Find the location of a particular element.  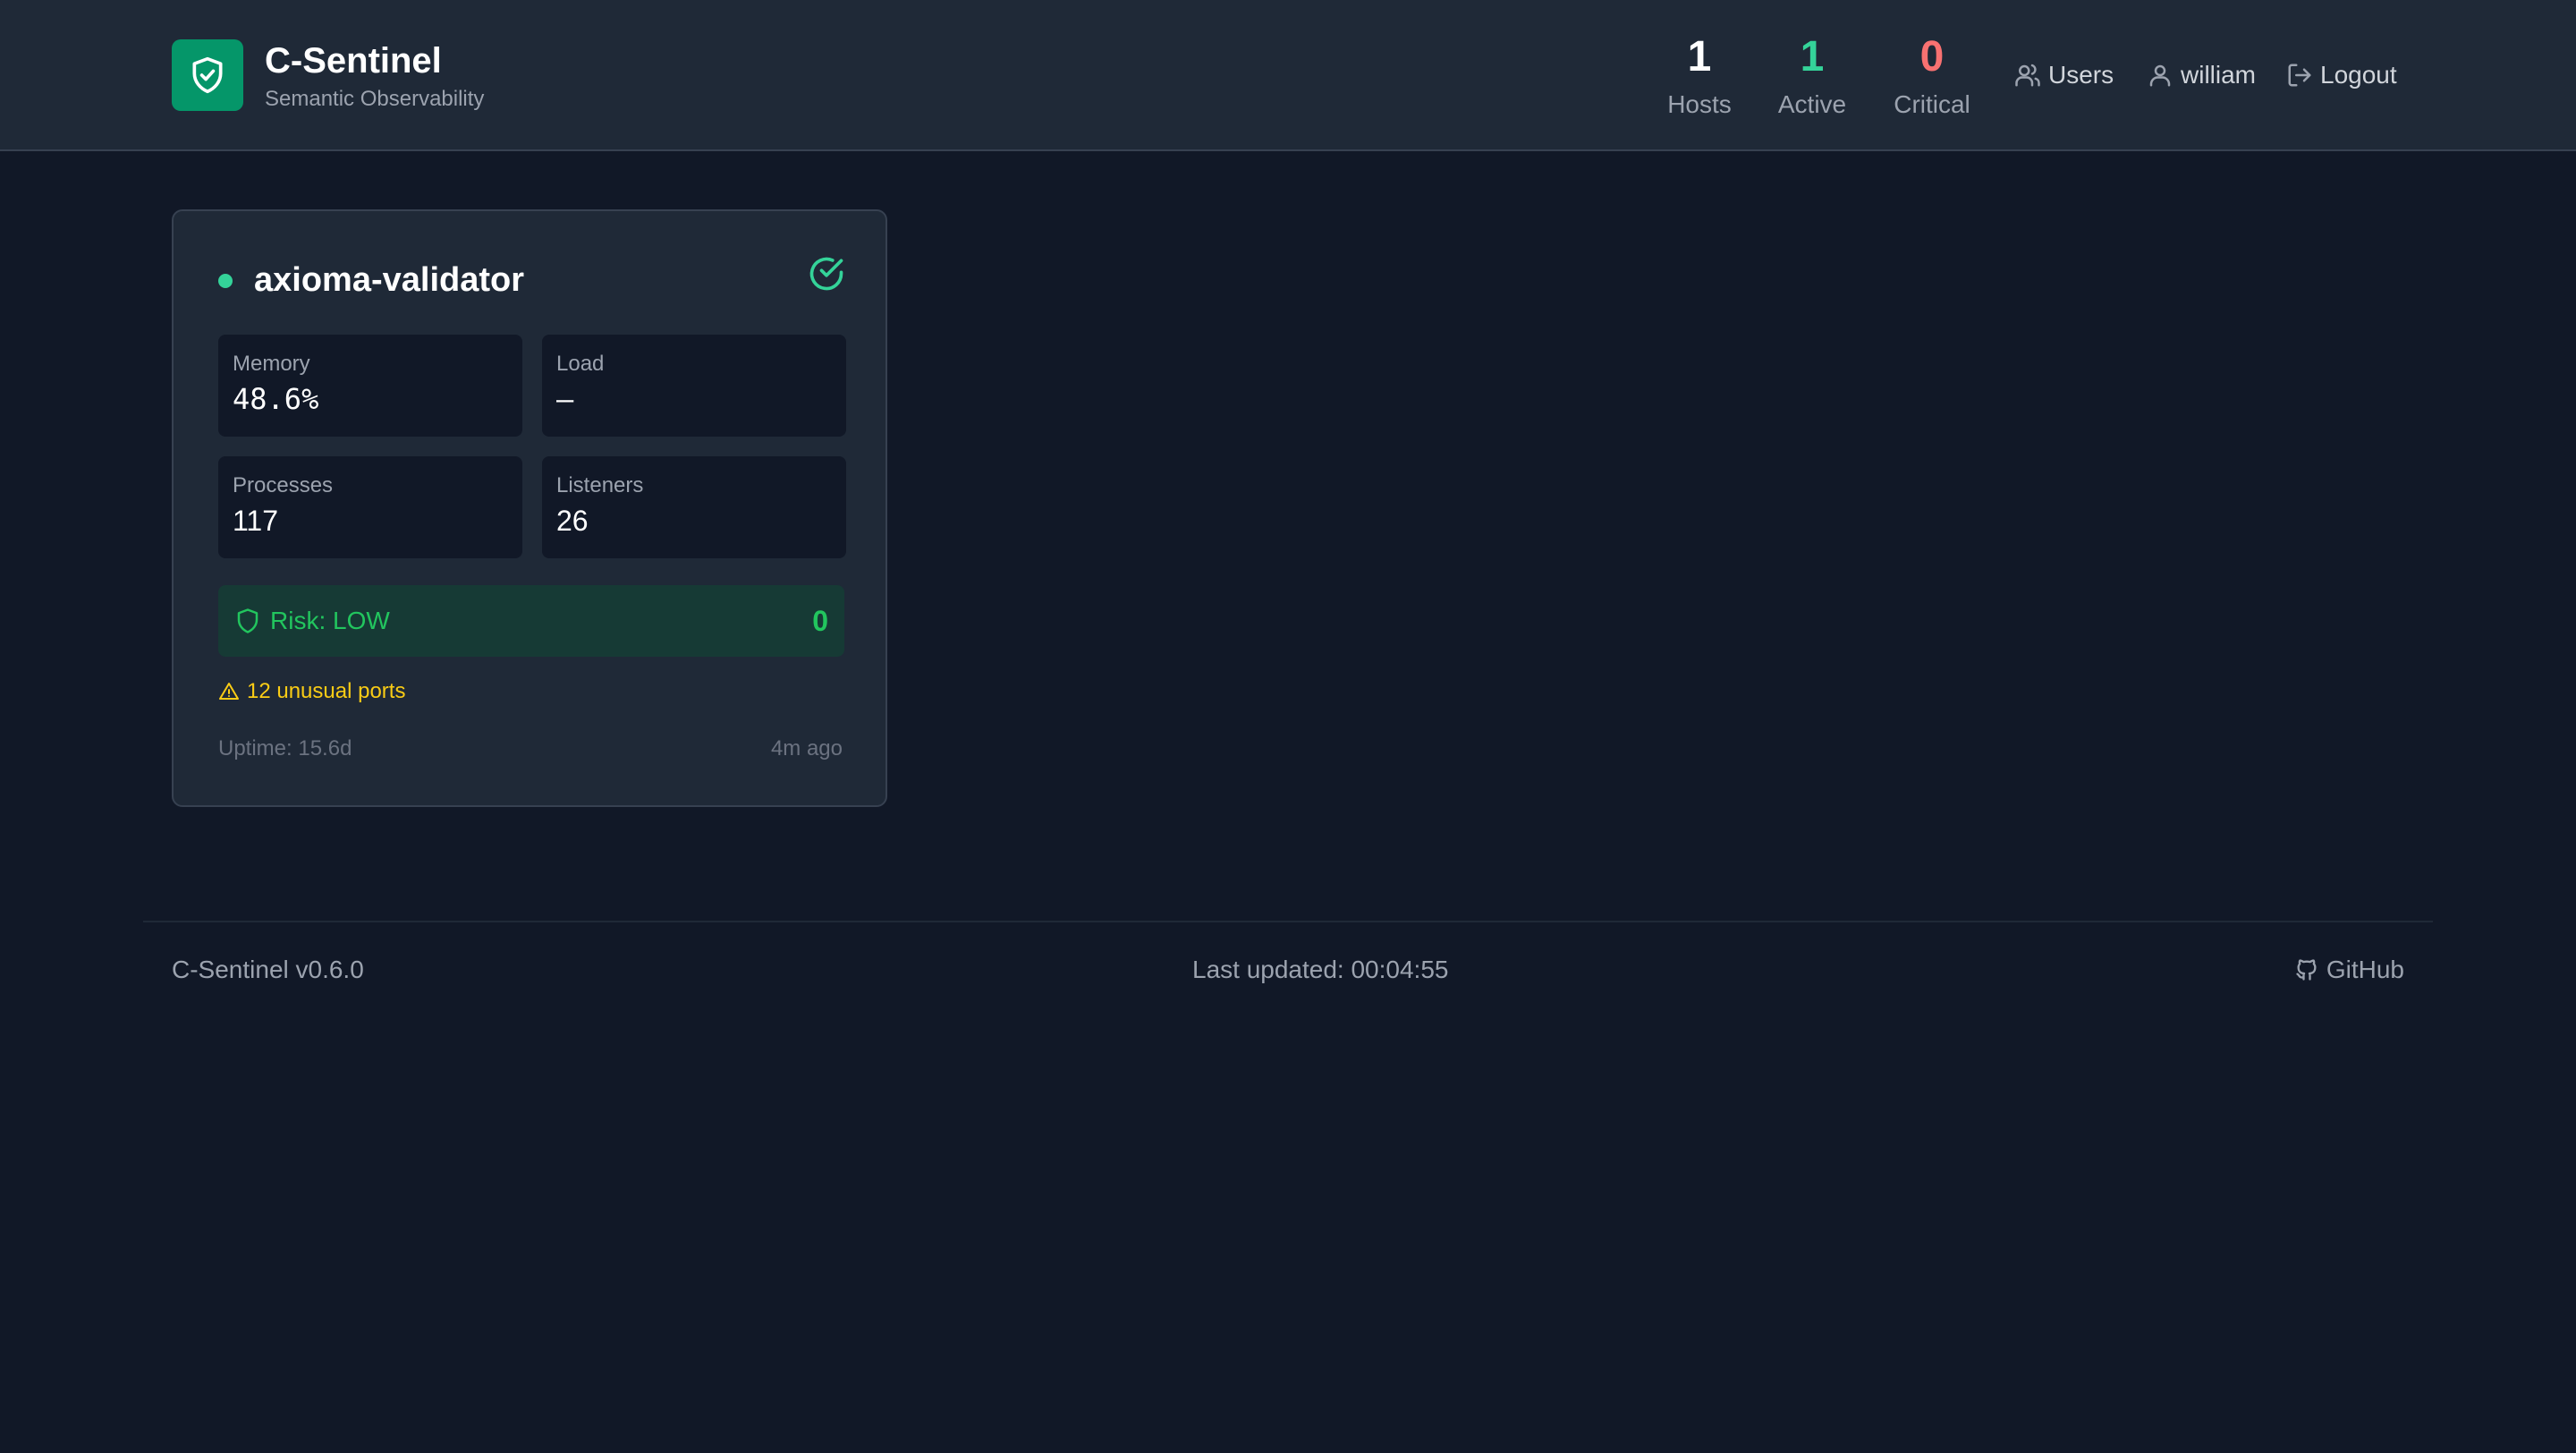

user-icon is located at coordinates (2160, 75).